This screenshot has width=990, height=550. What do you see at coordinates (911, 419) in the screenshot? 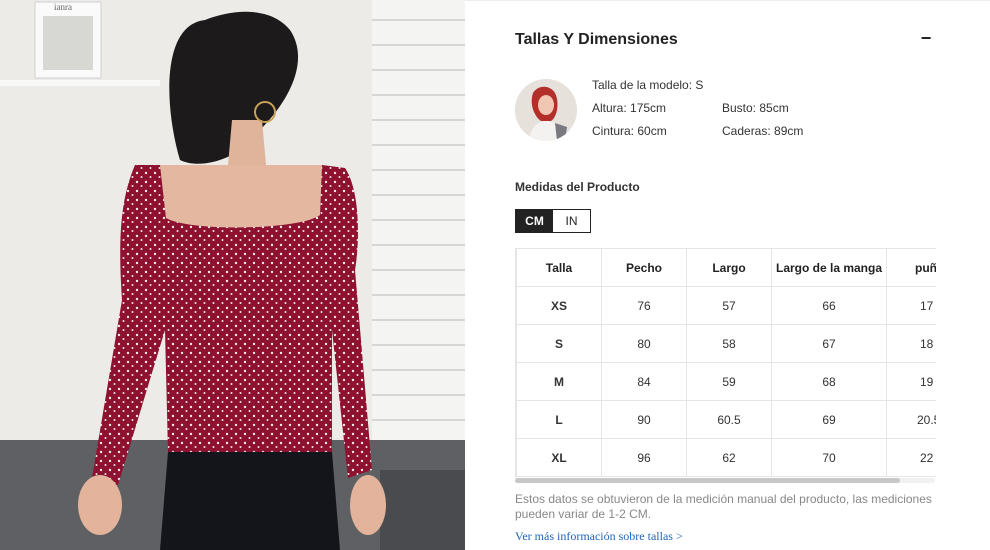
I see `cell-puno: 20.5` at bounding box center [911, 419].